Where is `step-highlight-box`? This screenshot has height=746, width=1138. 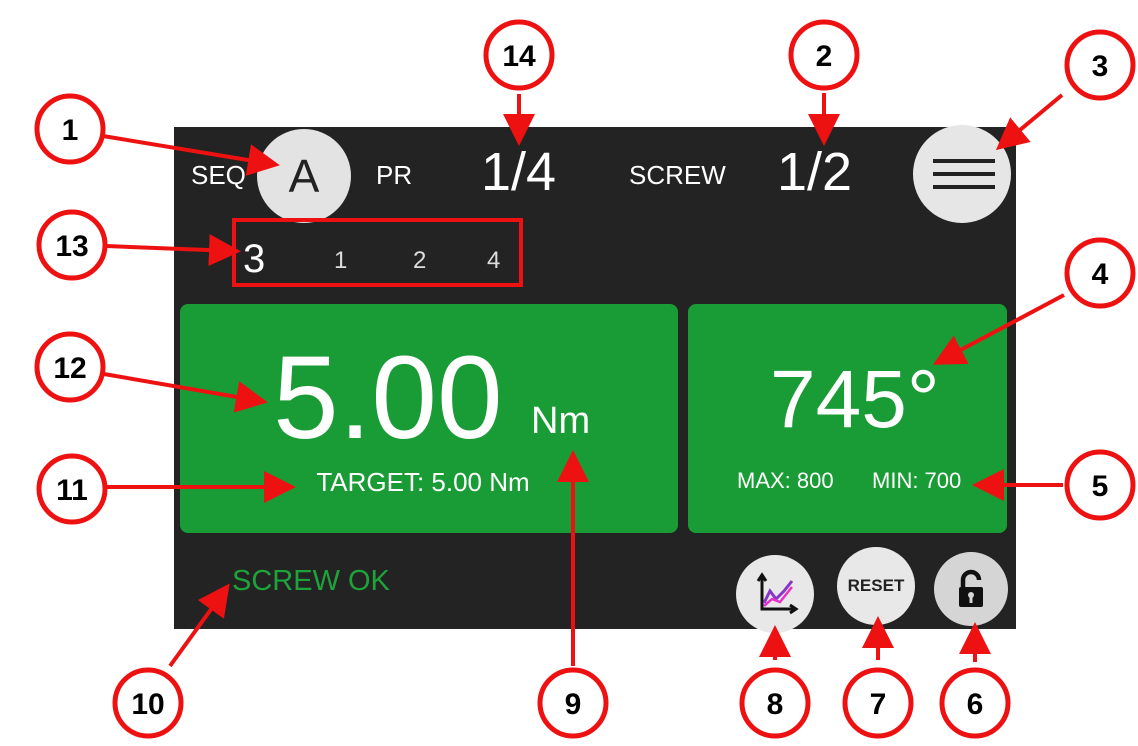 step-highlight-box is located at coordinates (377, 252).